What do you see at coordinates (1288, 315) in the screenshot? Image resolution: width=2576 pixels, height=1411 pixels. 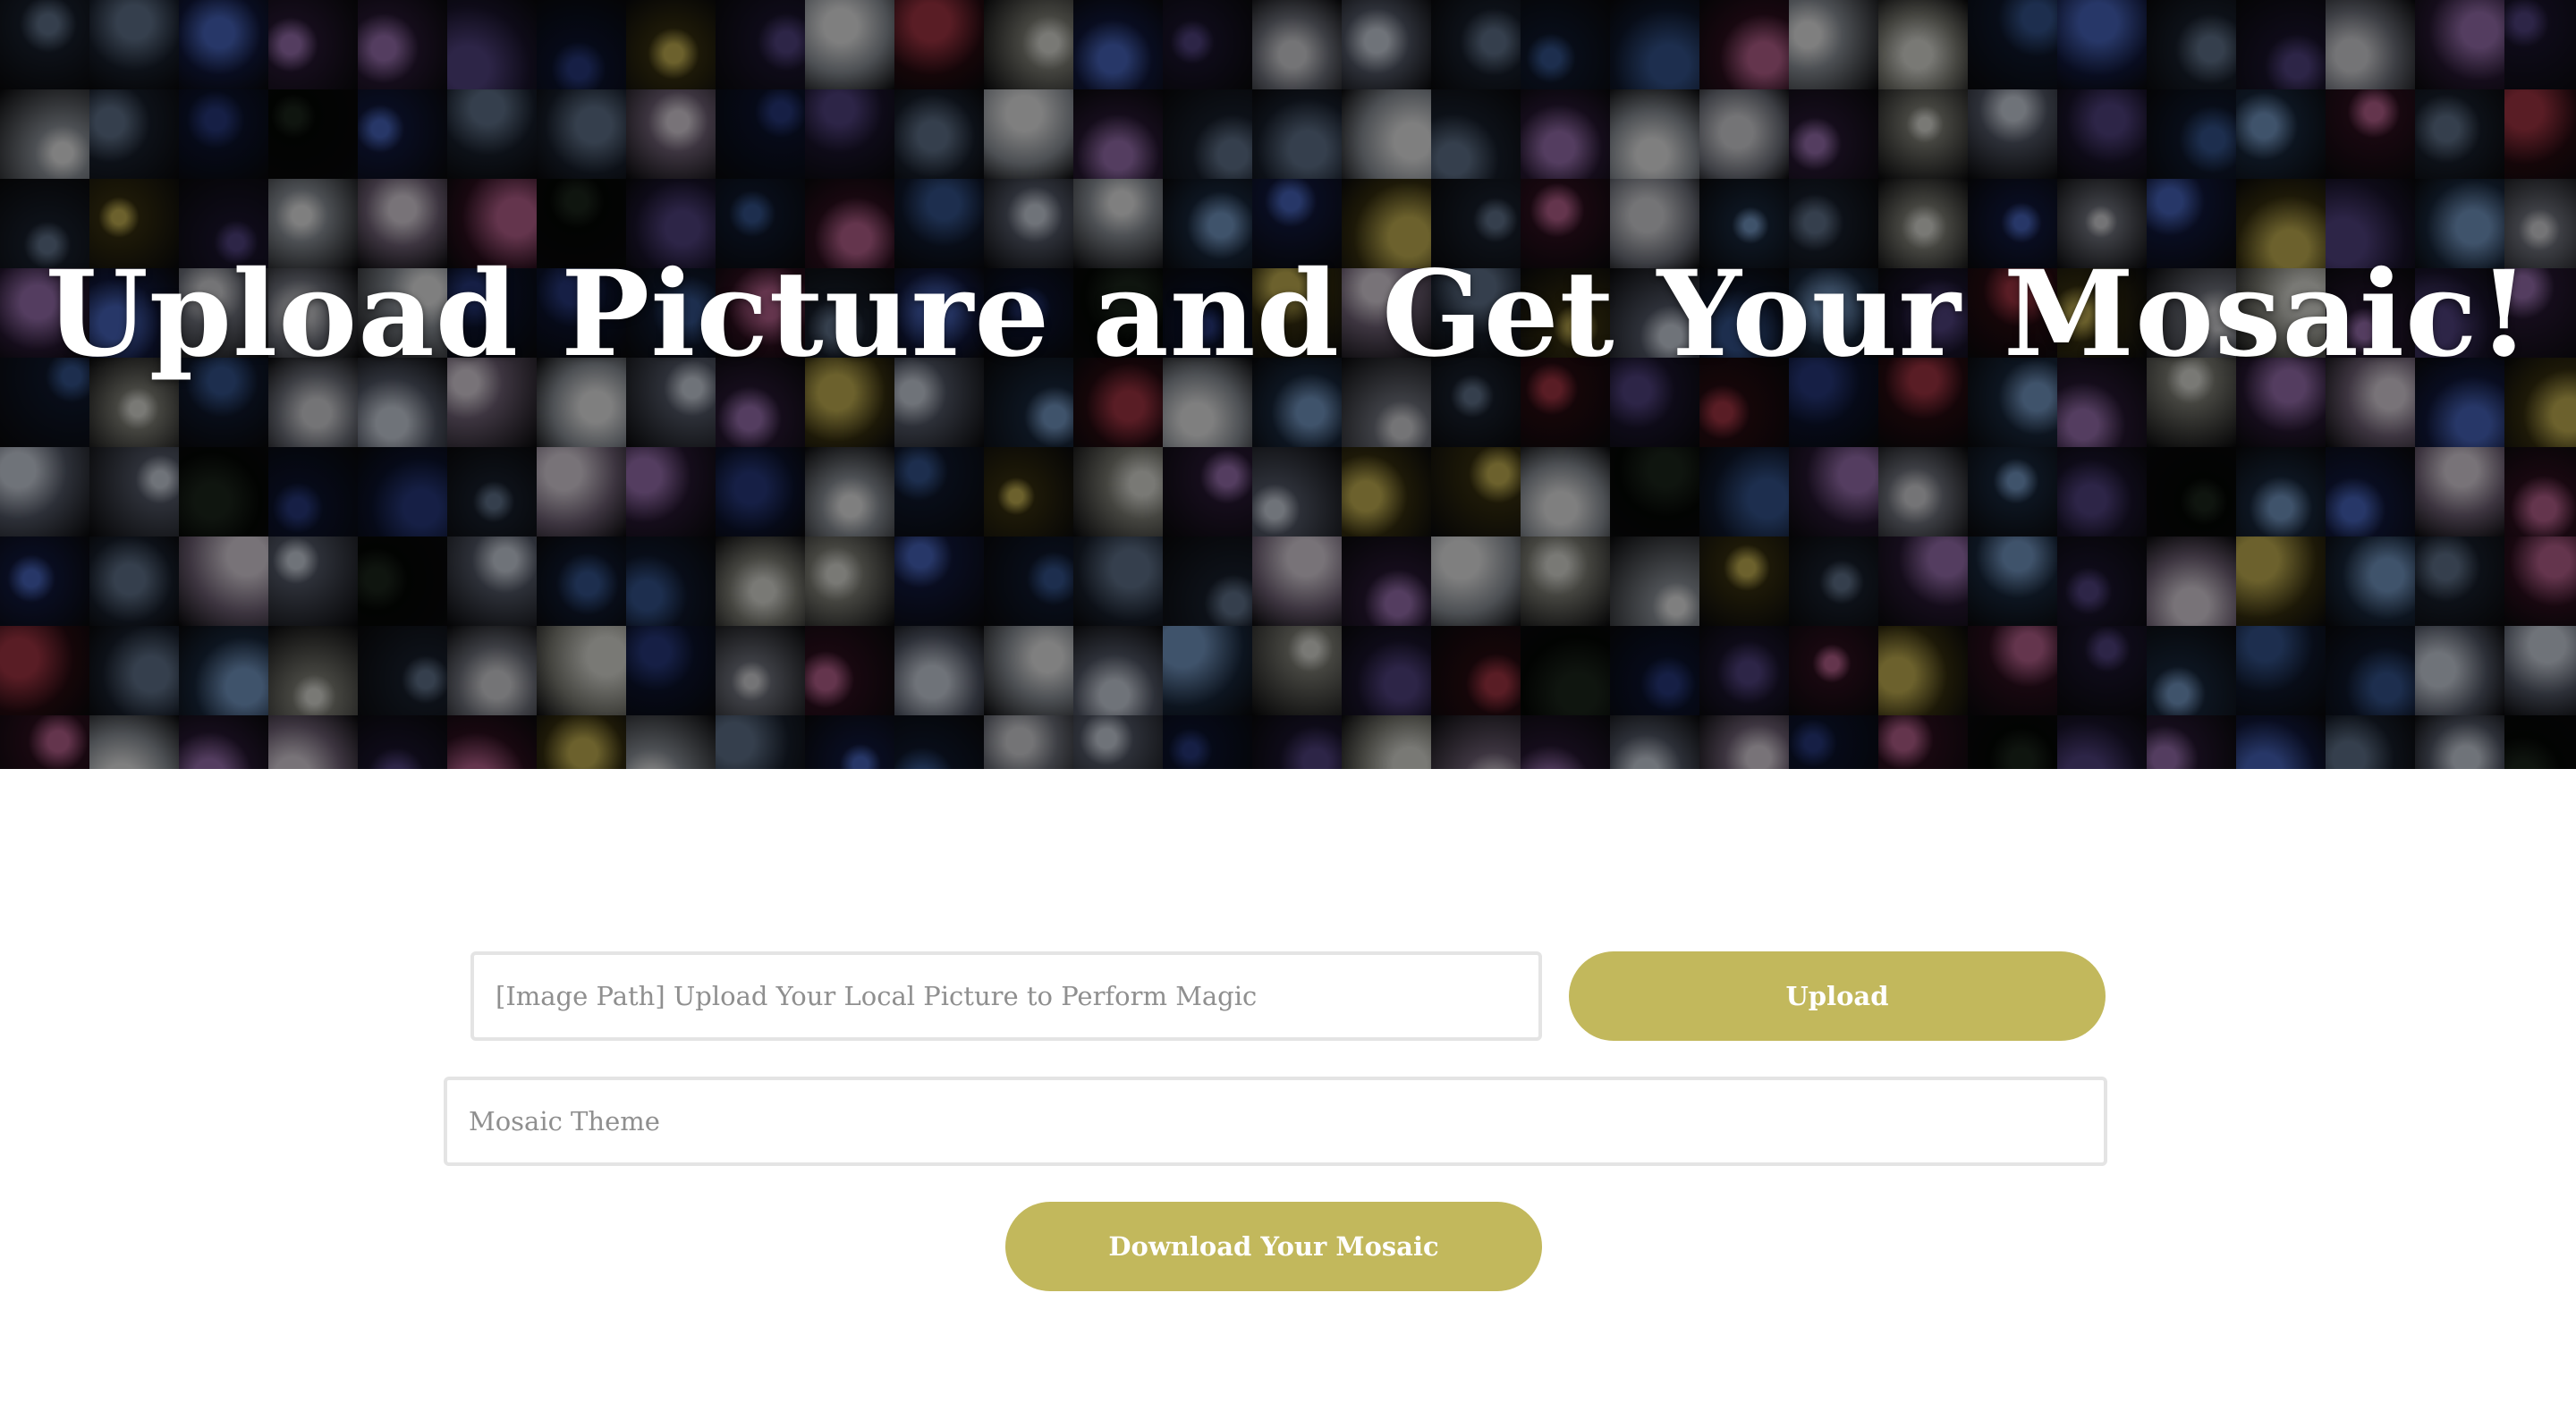 I see `page-title: Upload Picture and Get Your Mosaic!` at bounding box center [1288, 315].